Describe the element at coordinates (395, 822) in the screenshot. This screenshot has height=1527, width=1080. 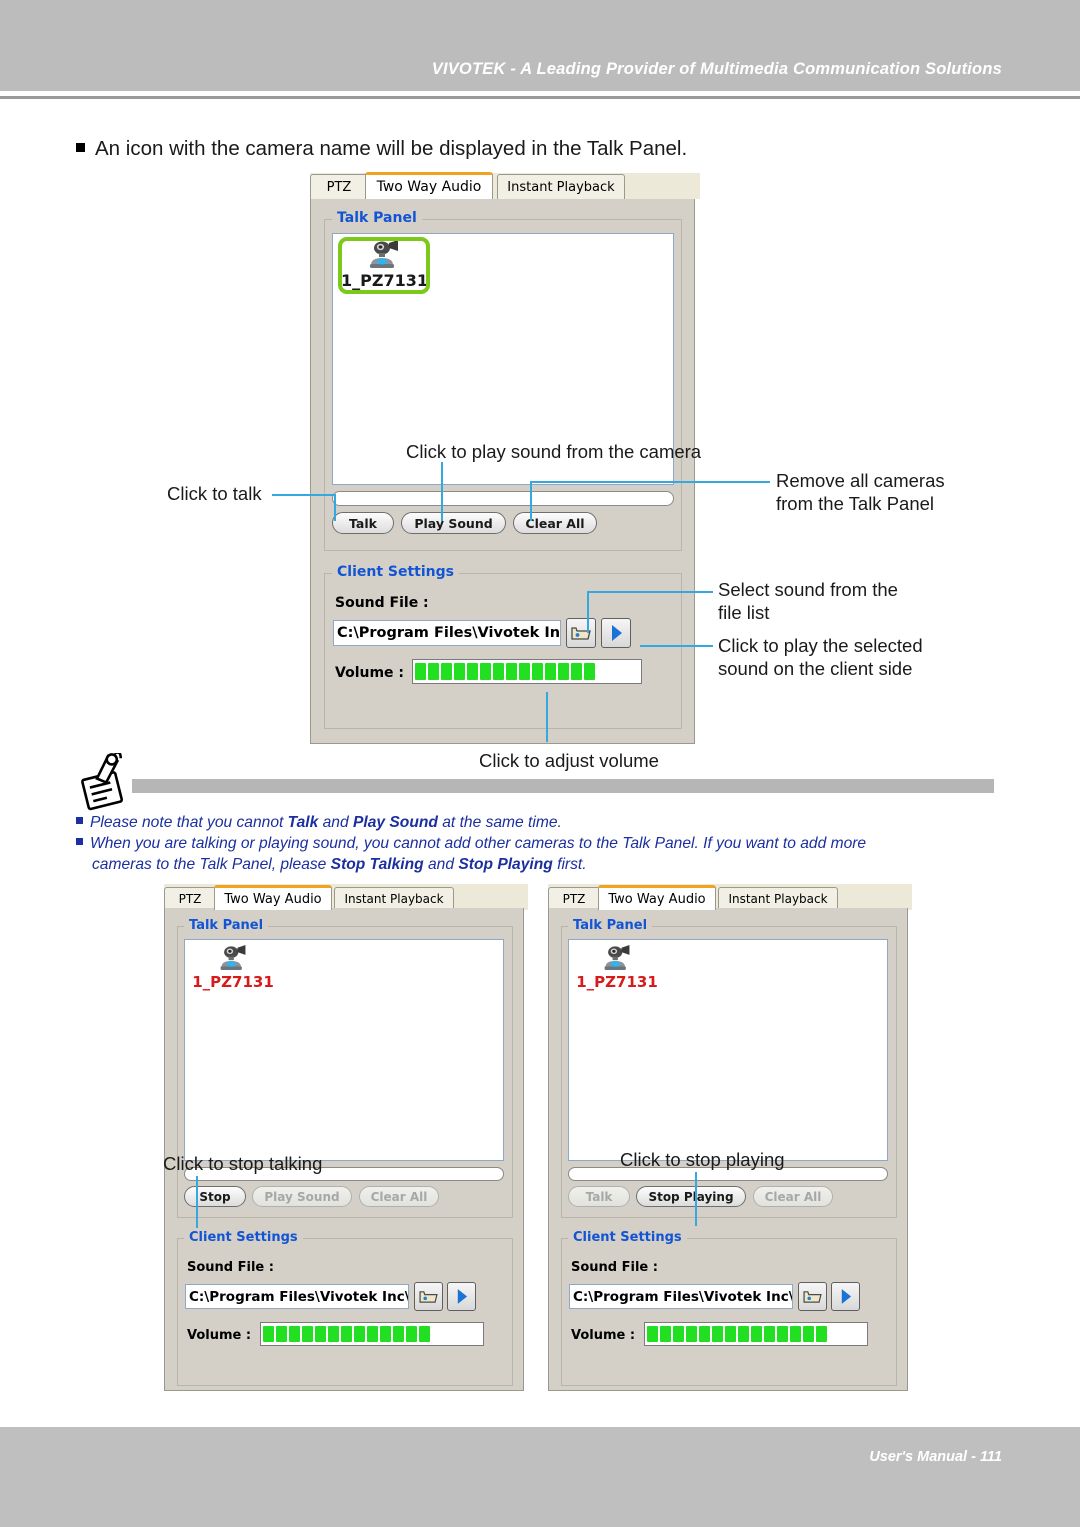
I see `note-1-d: Play Sound` at that location.